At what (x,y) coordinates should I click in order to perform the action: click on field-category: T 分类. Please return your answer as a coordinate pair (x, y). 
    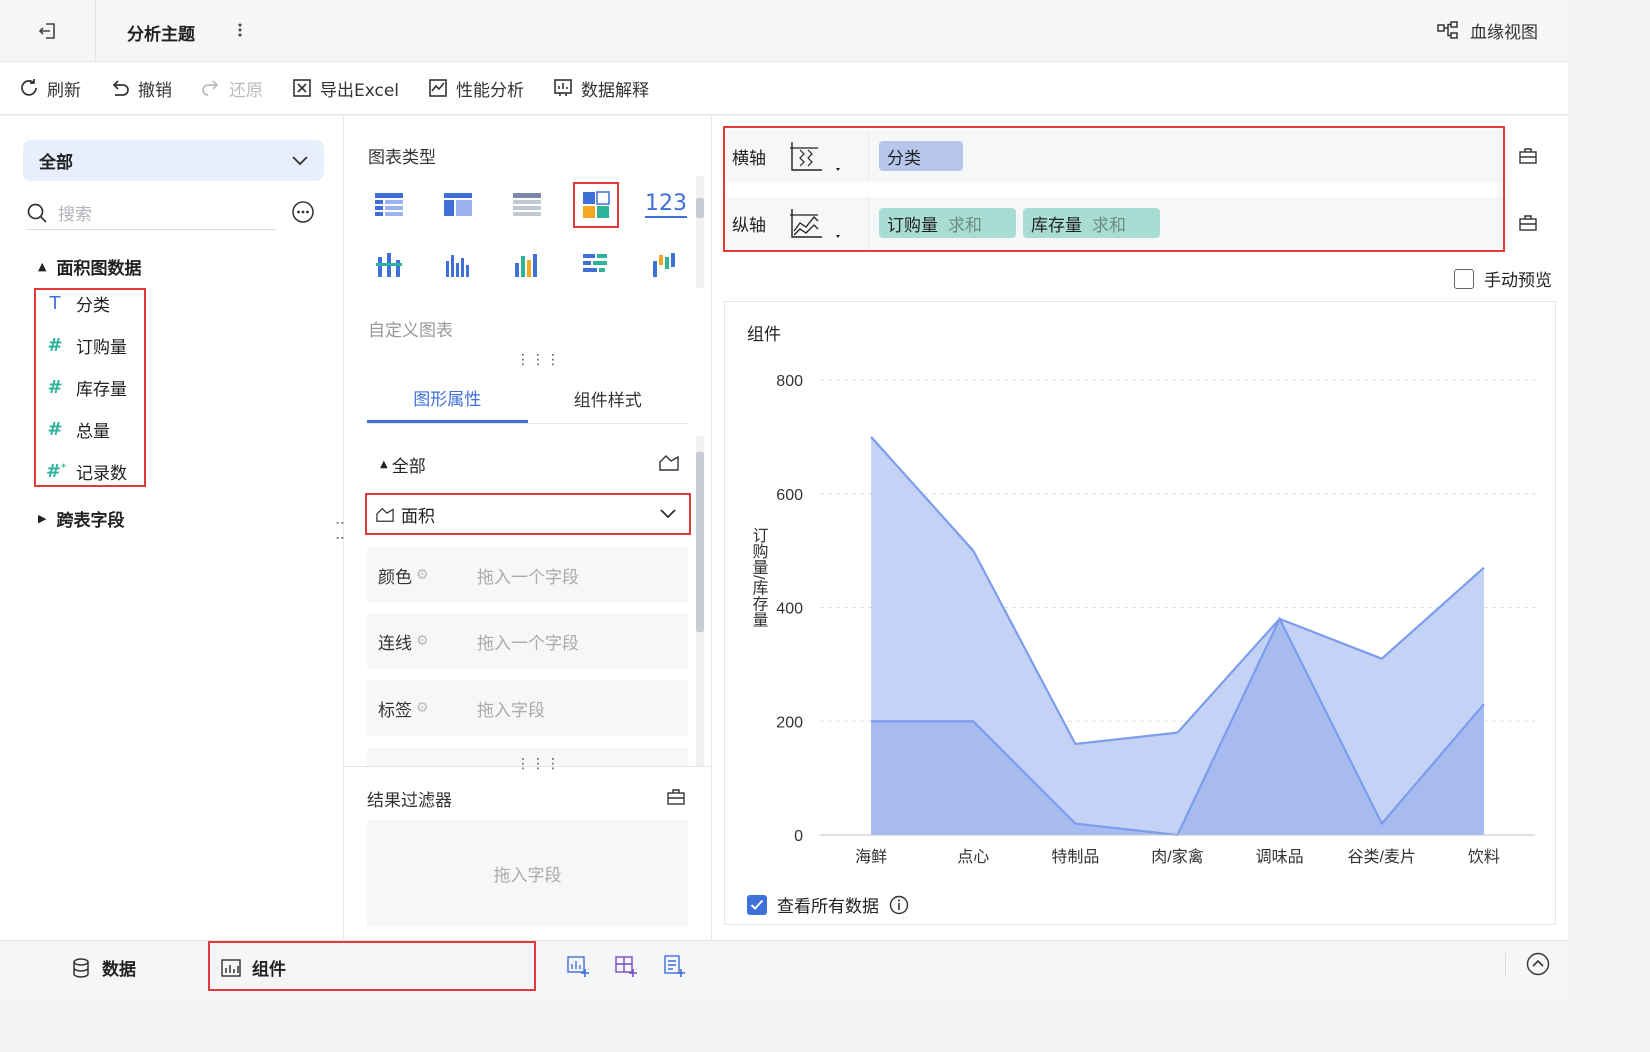
    Looking at the image, I should click on (78, 303).